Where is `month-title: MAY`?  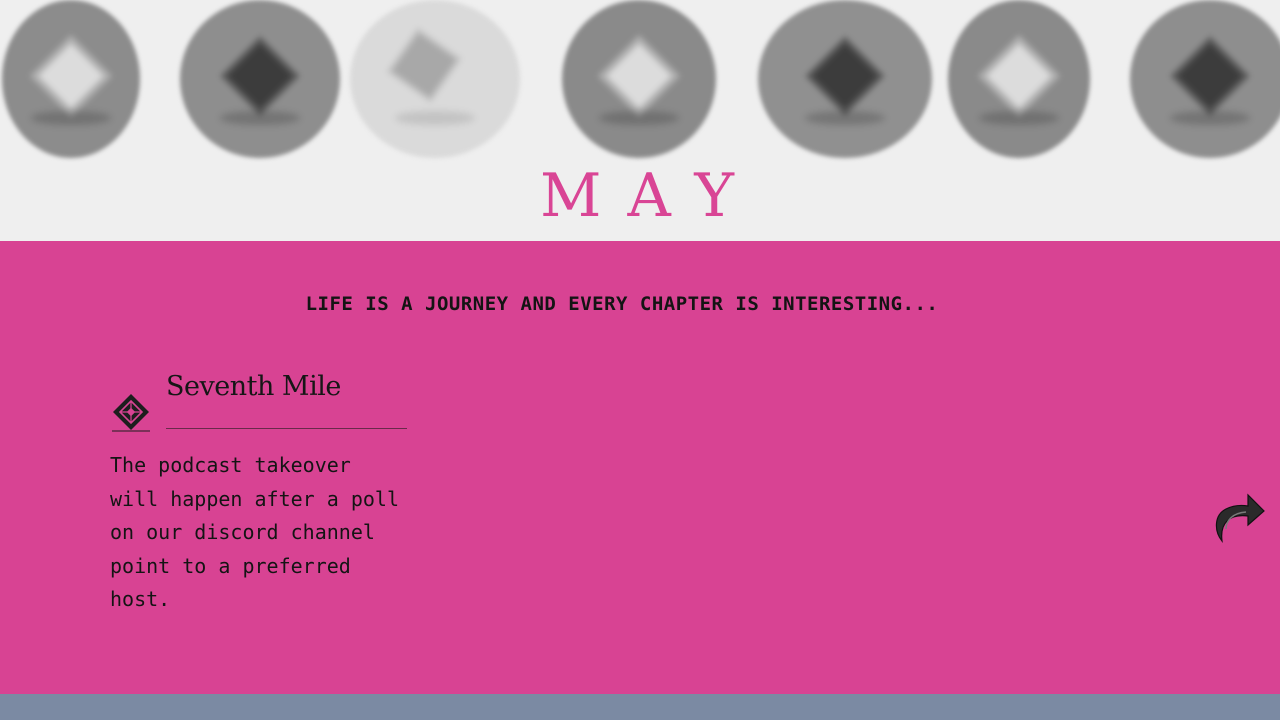 month-title: MAY is located at coordinates (650, 196).